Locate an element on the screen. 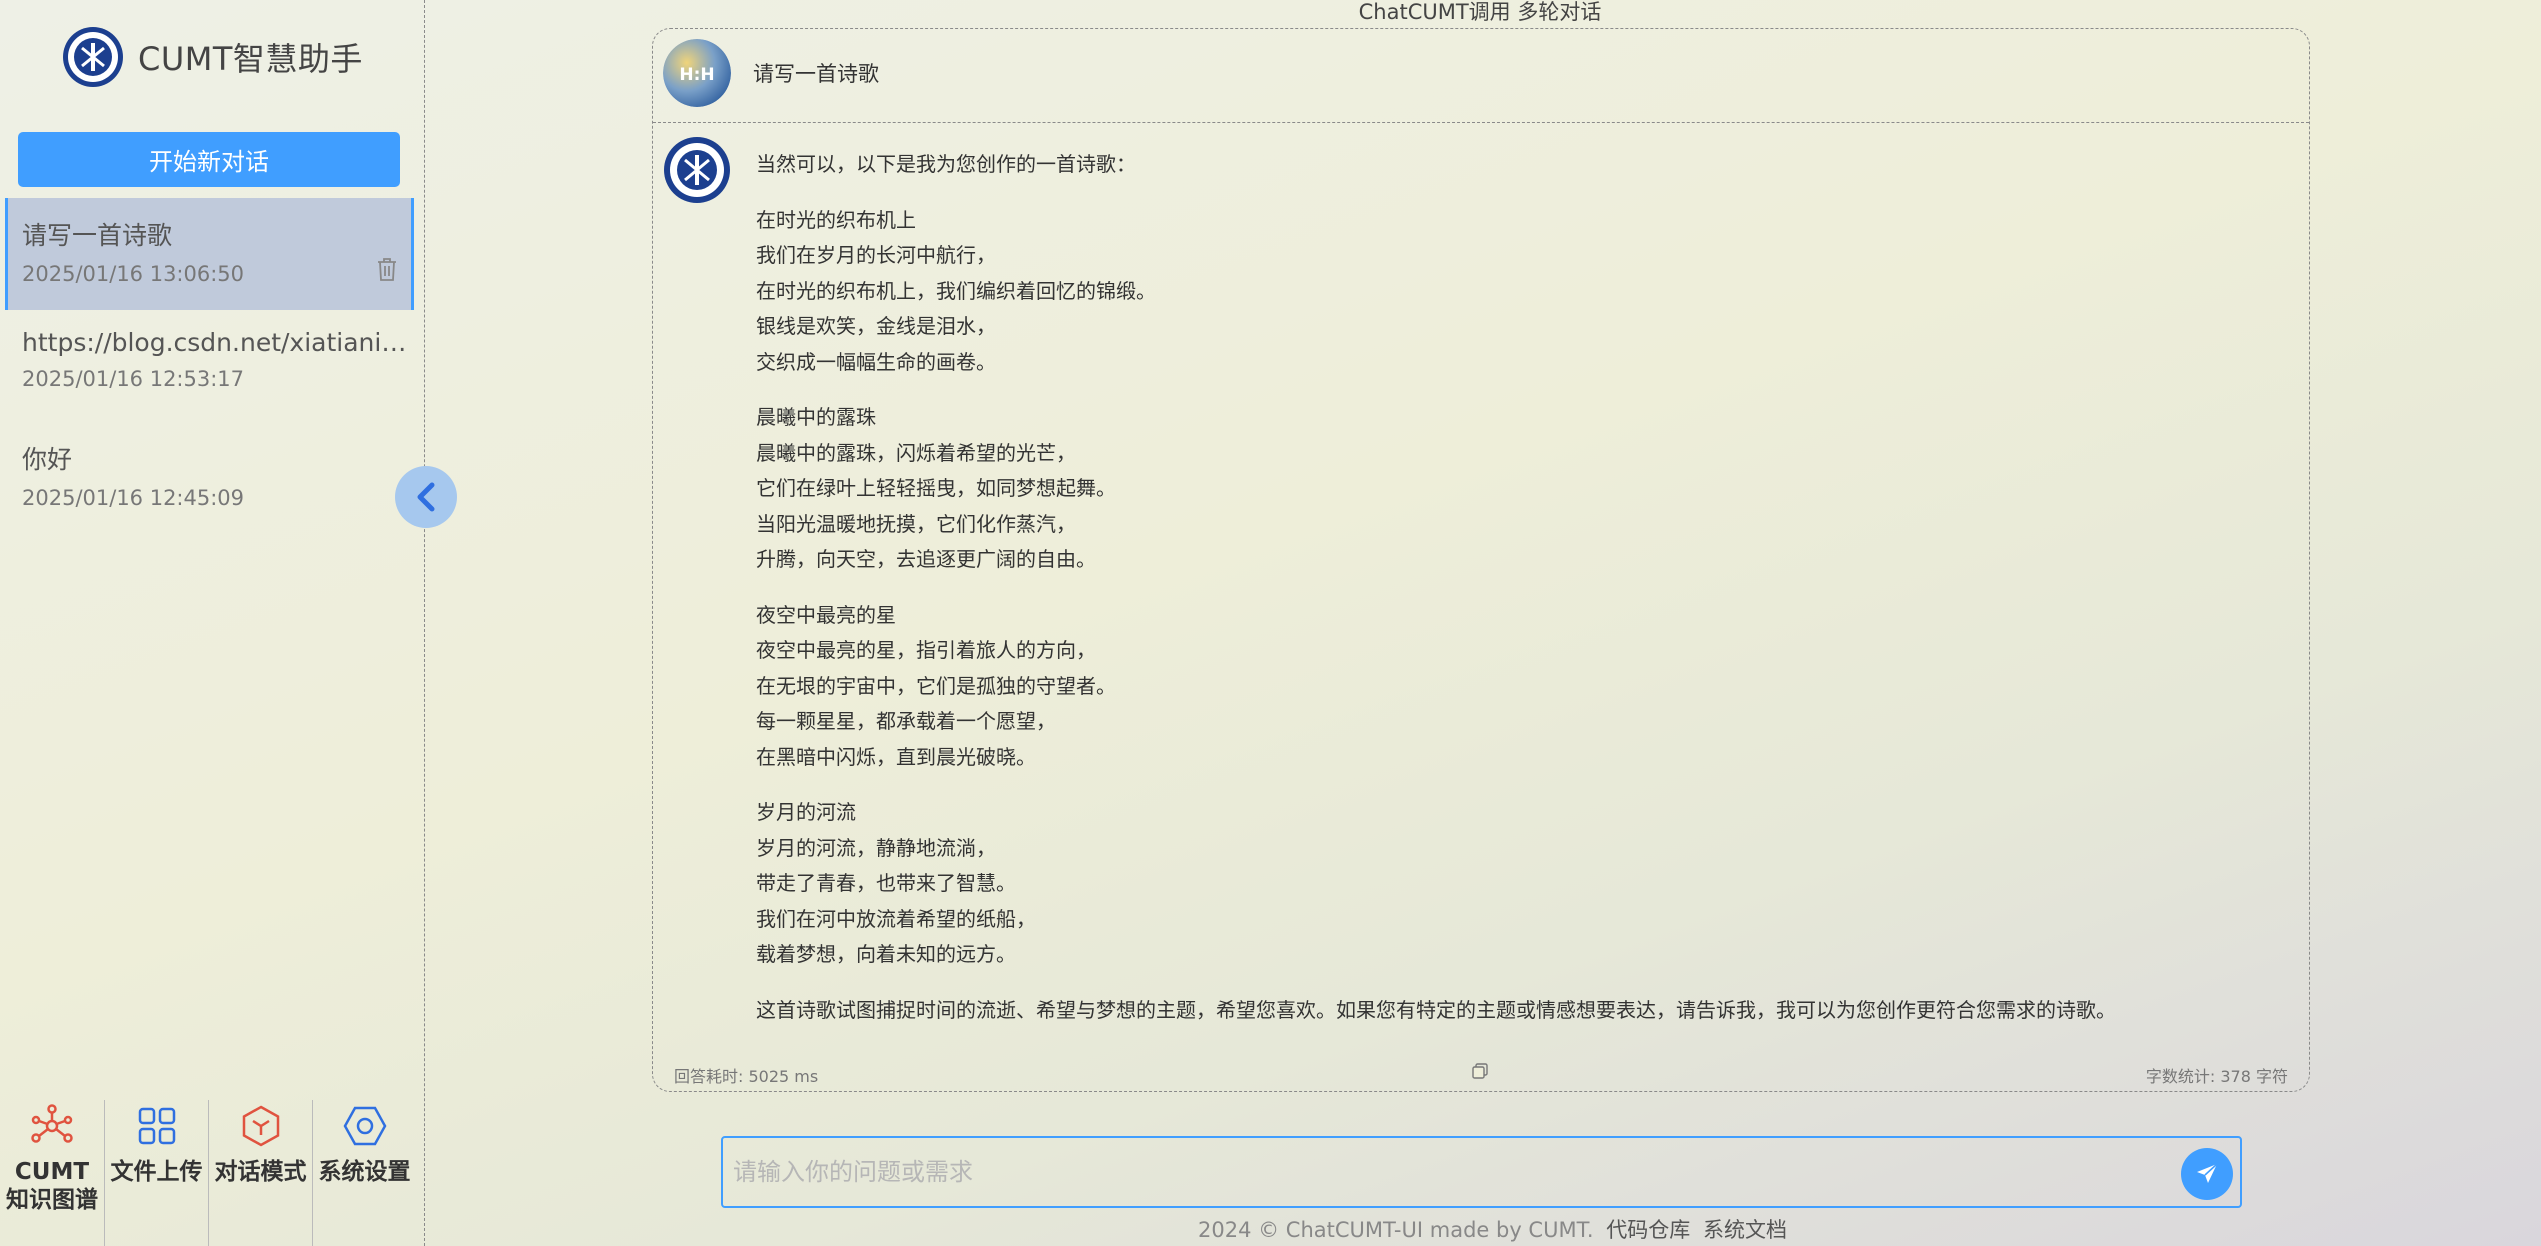 The image size is (2541, 1246). question-text: 请写一首诗歌 is located at coordinates (816, 74).